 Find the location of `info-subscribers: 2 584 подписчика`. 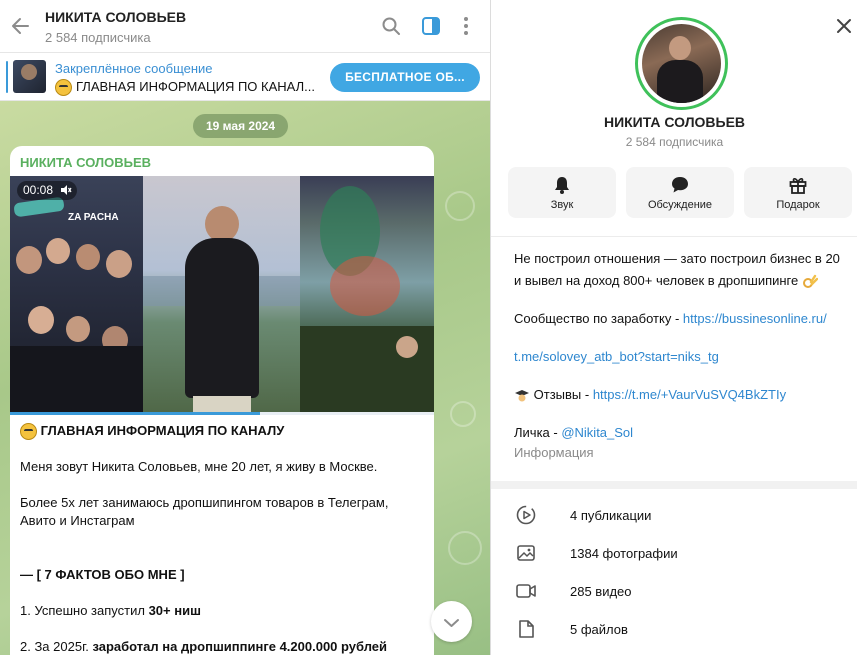

info-subscribers: 2 584 подписчика is located at coordinates (674, 142).